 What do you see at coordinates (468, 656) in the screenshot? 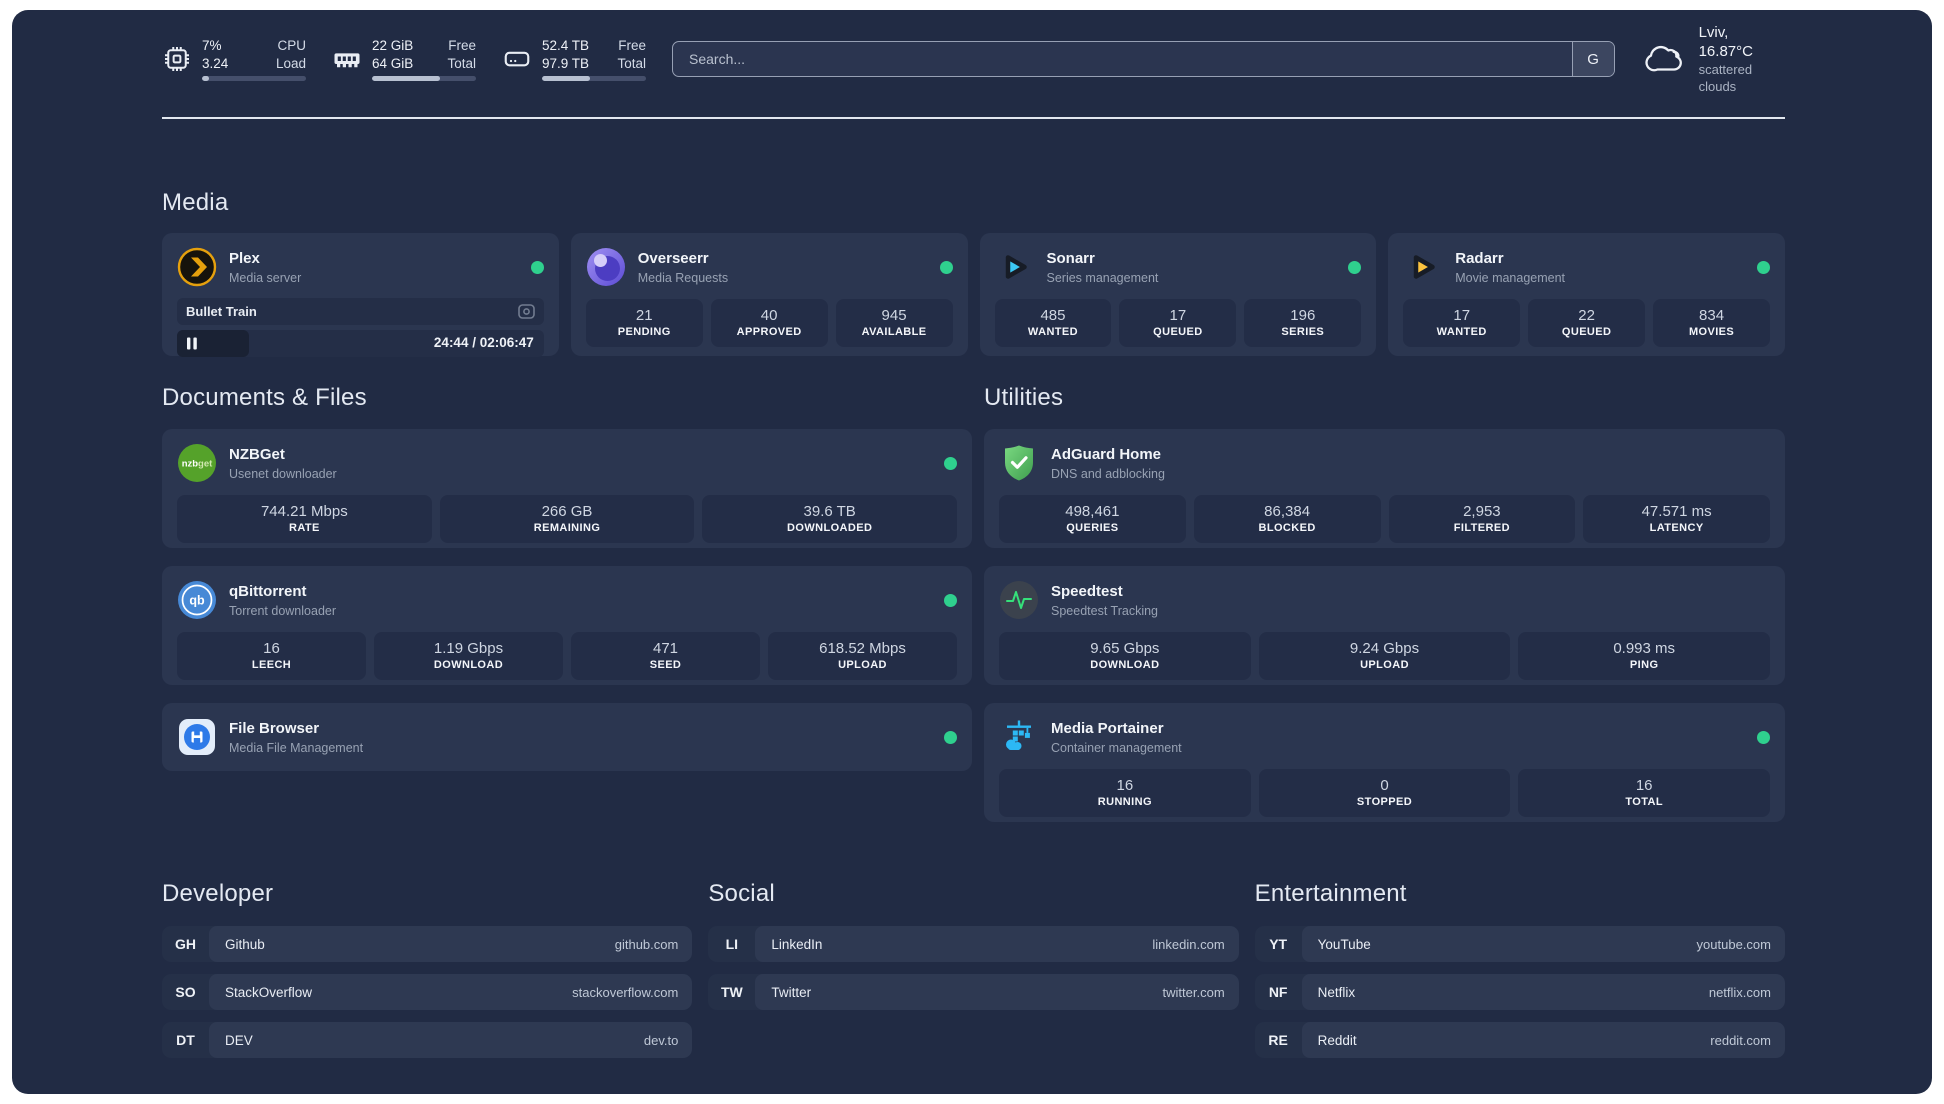
I see `stat-download: 1.19 Gbps DOWNLOAD` at bounding box center [468, 656].